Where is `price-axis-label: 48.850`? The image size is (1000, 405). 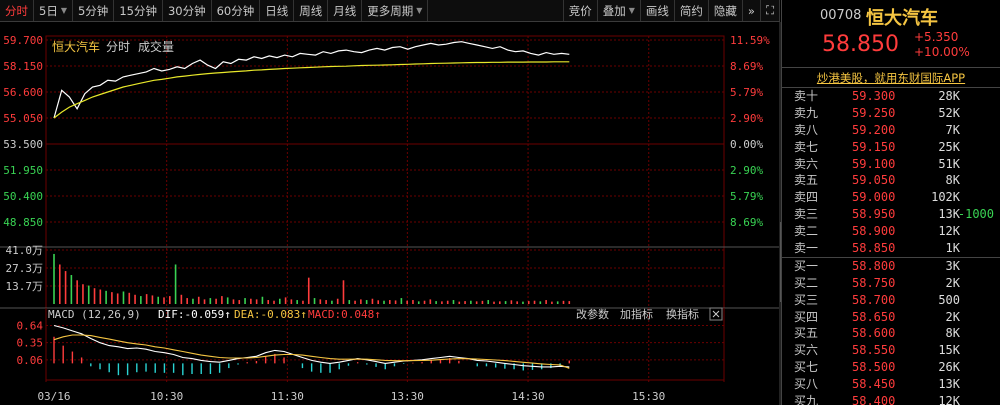 price-axis-label: 48.850 is located at coordinates (23, 222).